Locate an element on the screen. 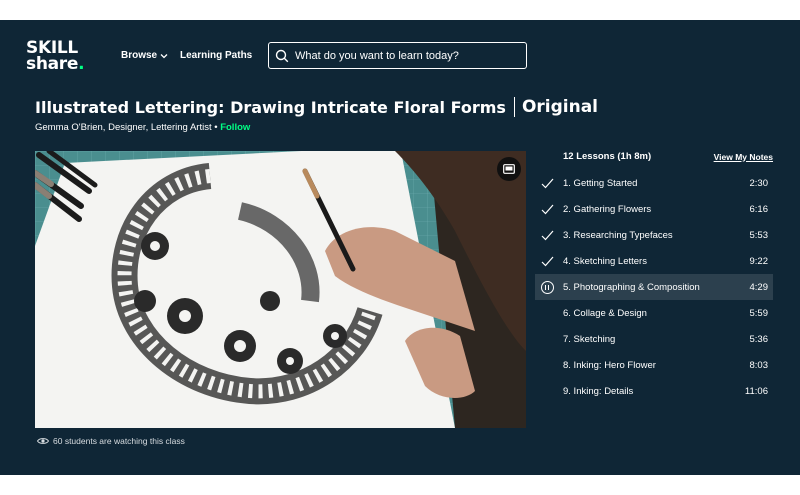 The height and width of the screenshot is (495, 800). lesson-title: 7. Sketching is located at coordinates (589, 339).